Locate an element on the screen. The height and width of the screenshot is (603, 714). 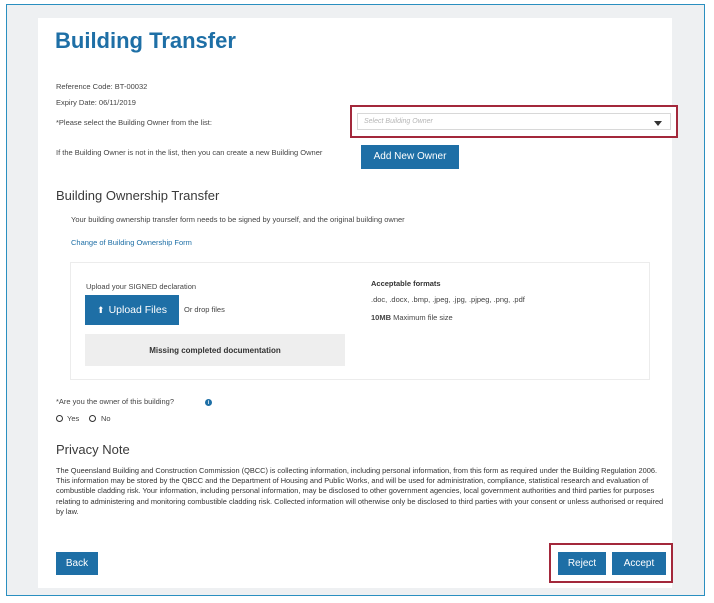
upload-label: Upload your SIGNED declaration is located at coordinates (141, 286).